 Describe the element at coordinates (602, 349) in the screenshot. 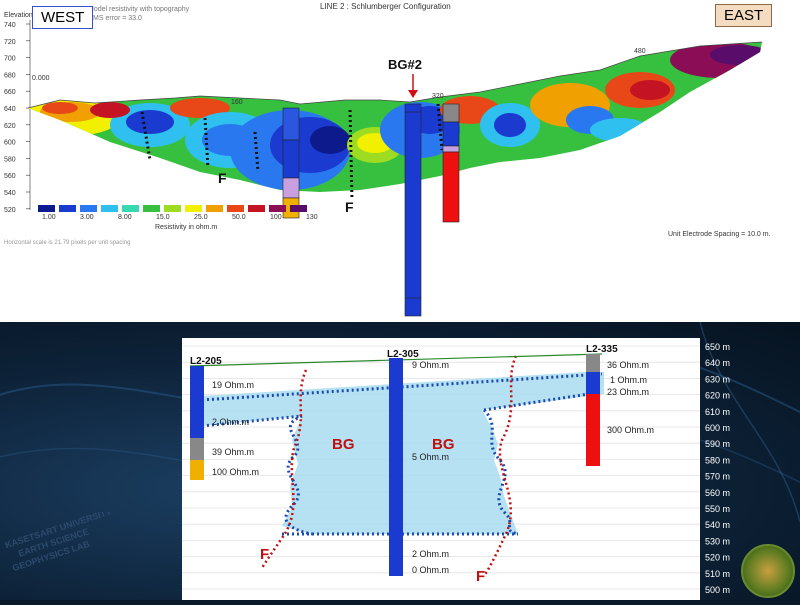

I see `borehole-label-right: L2-335` at that location.